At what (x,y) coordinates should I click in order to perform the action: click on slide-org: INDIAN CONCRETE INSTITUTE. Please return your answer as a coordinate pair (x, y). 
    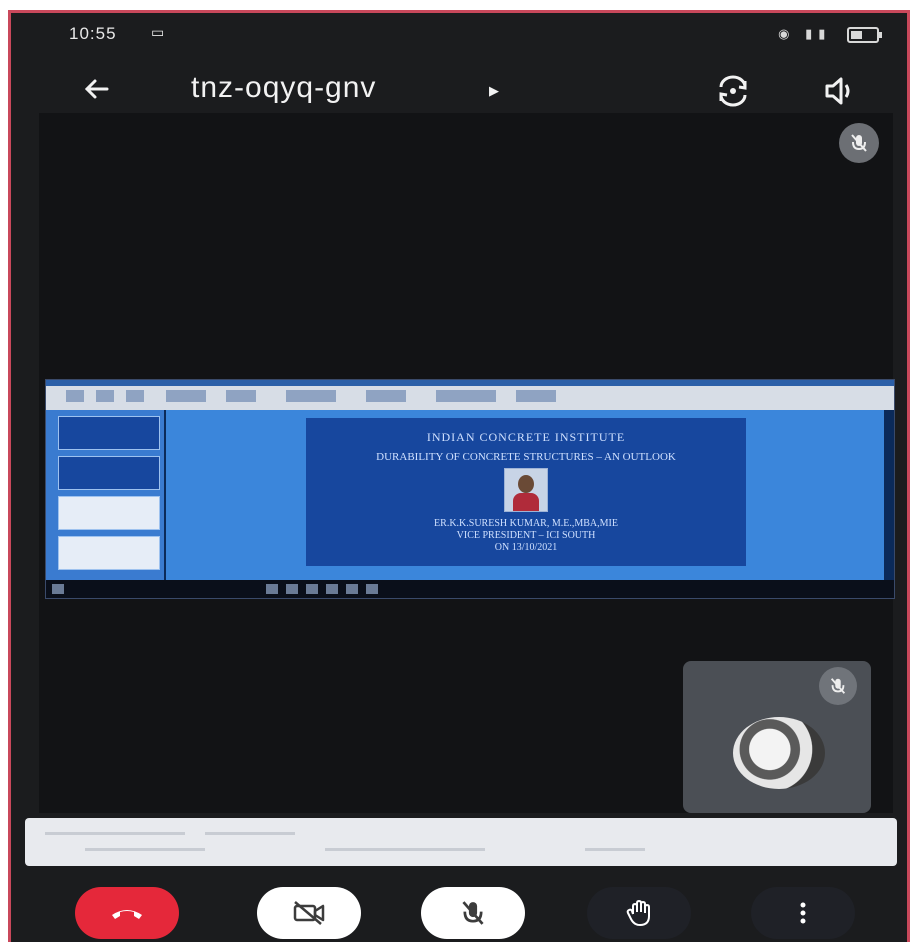
    Looking at the image, I should click on (526, 437).